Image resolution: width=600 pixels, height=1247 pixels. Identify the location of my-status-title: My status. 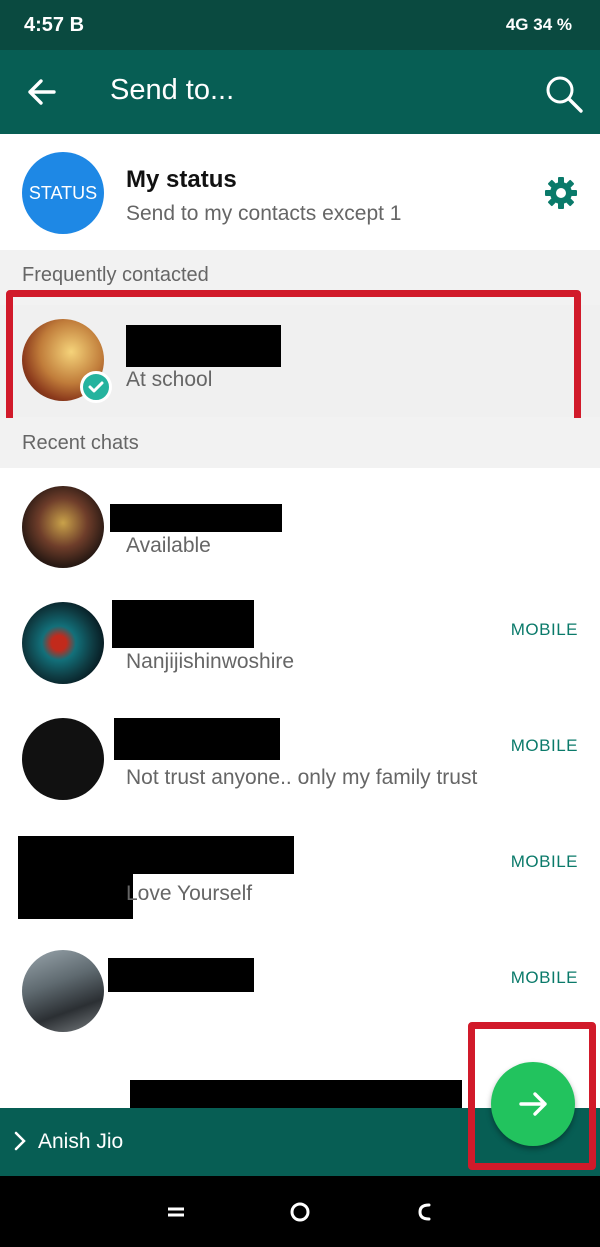
(181, 179).